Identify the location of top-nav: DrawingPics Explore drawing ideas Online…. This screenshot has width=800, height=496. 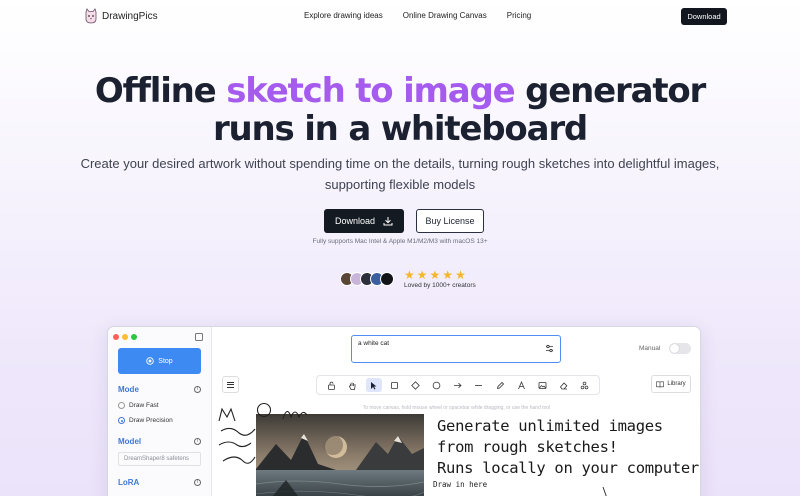
(400, 17).